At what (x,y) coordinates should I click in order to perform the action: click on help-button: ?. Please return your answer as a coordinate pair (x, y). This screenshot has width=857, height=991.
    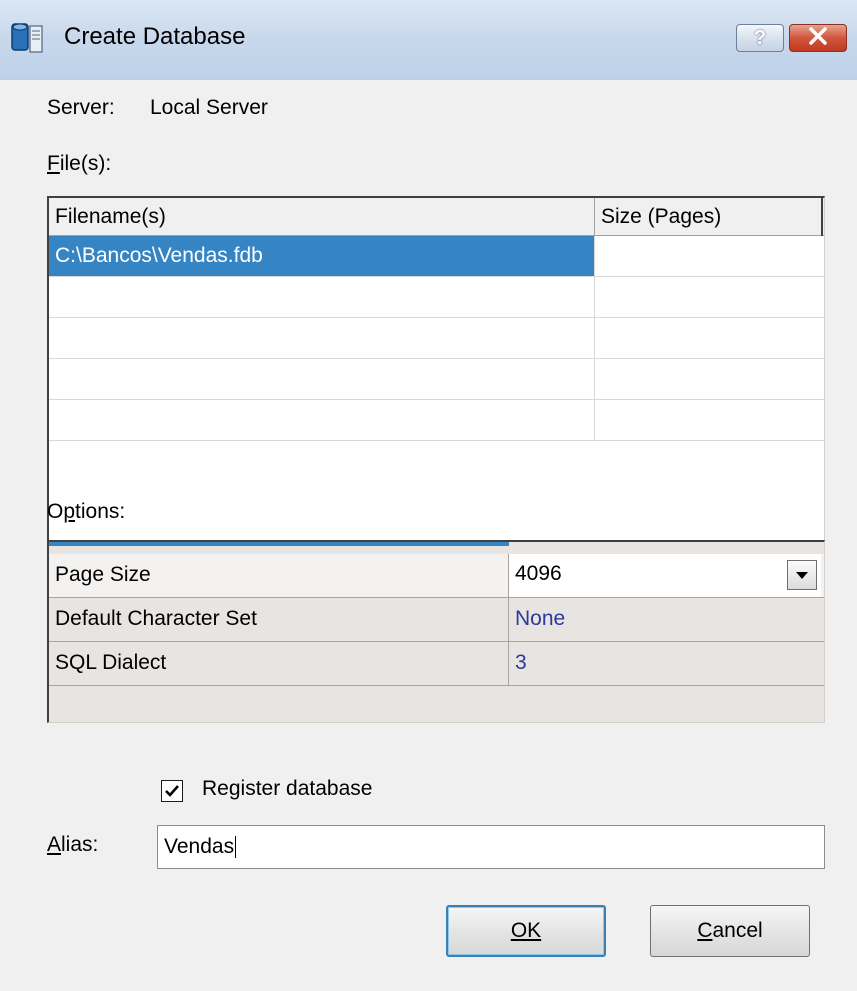
    Looking at the image, I should click on (760, 38).